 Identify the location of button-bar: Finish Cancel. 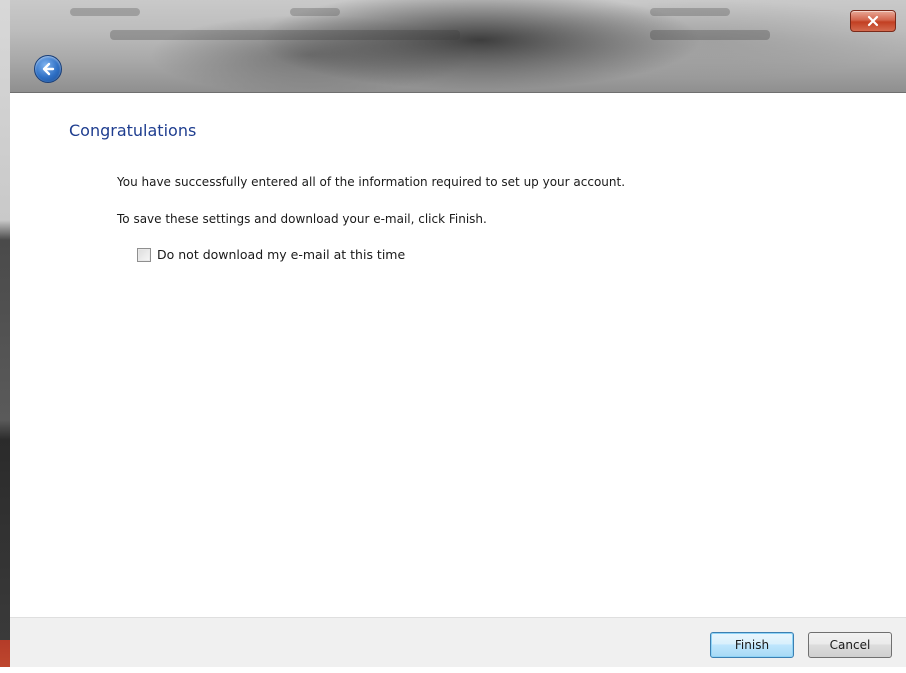
(458, 642).